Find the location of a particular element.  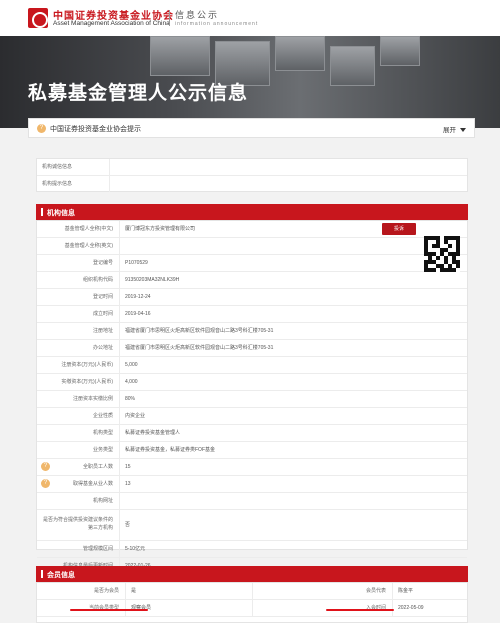

row-label: 成立时间 is located at coordinates (102, 314).